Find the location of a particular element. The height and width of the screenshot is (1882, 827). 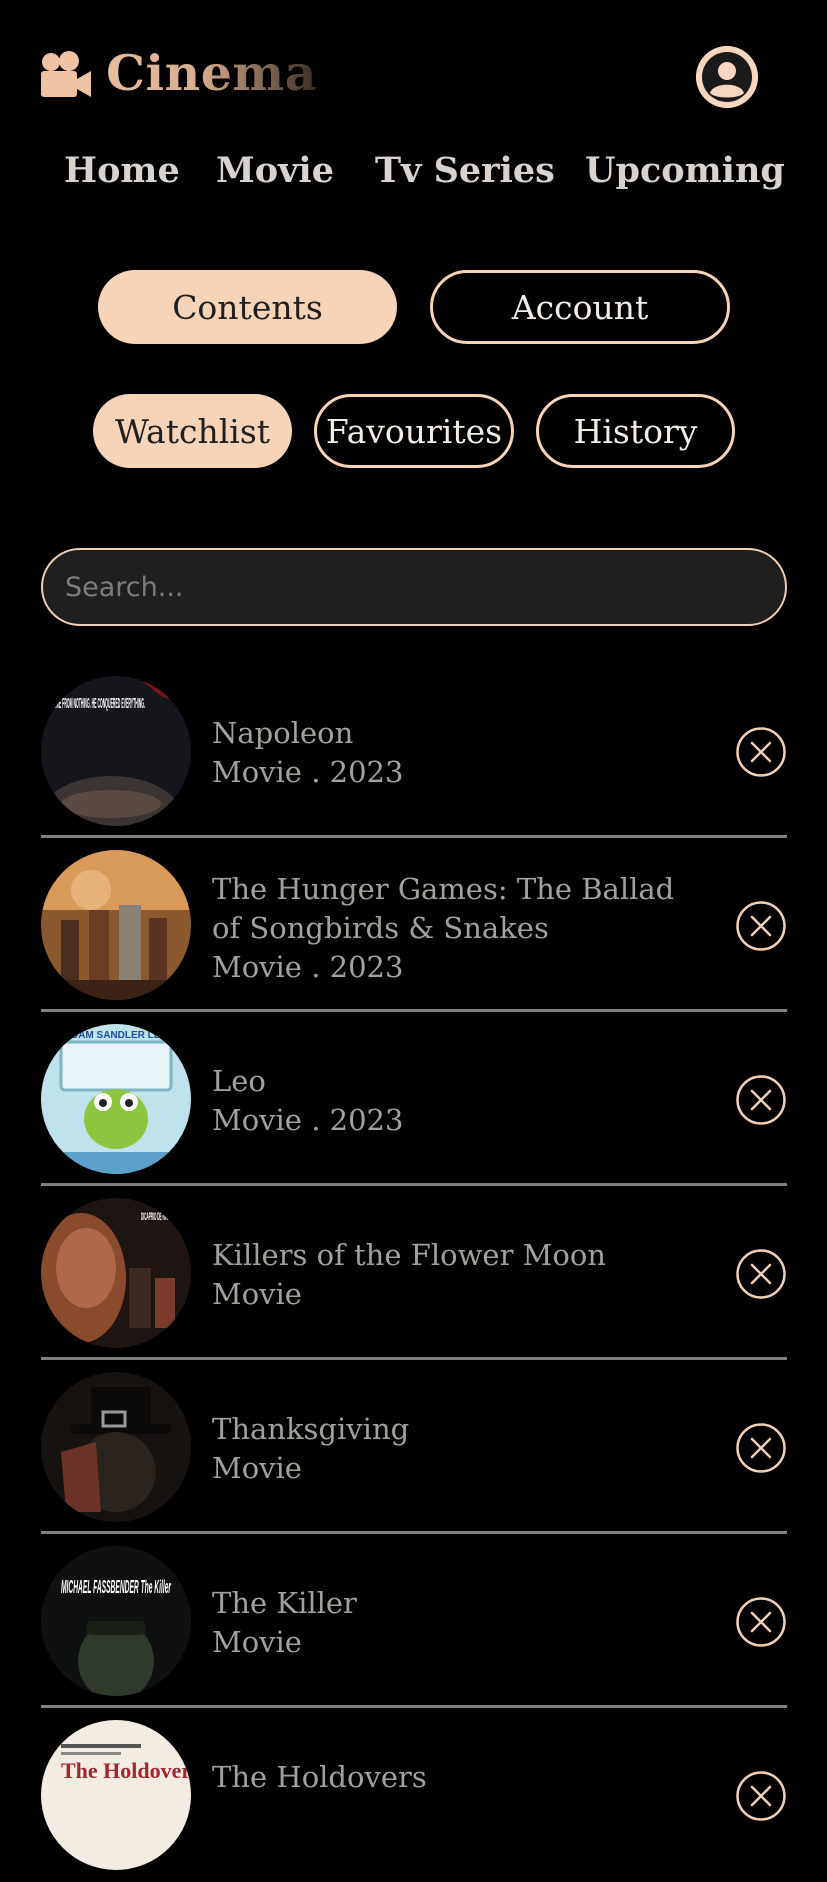

item-title: Thanksgiving is located at coordinates (311, 1429).